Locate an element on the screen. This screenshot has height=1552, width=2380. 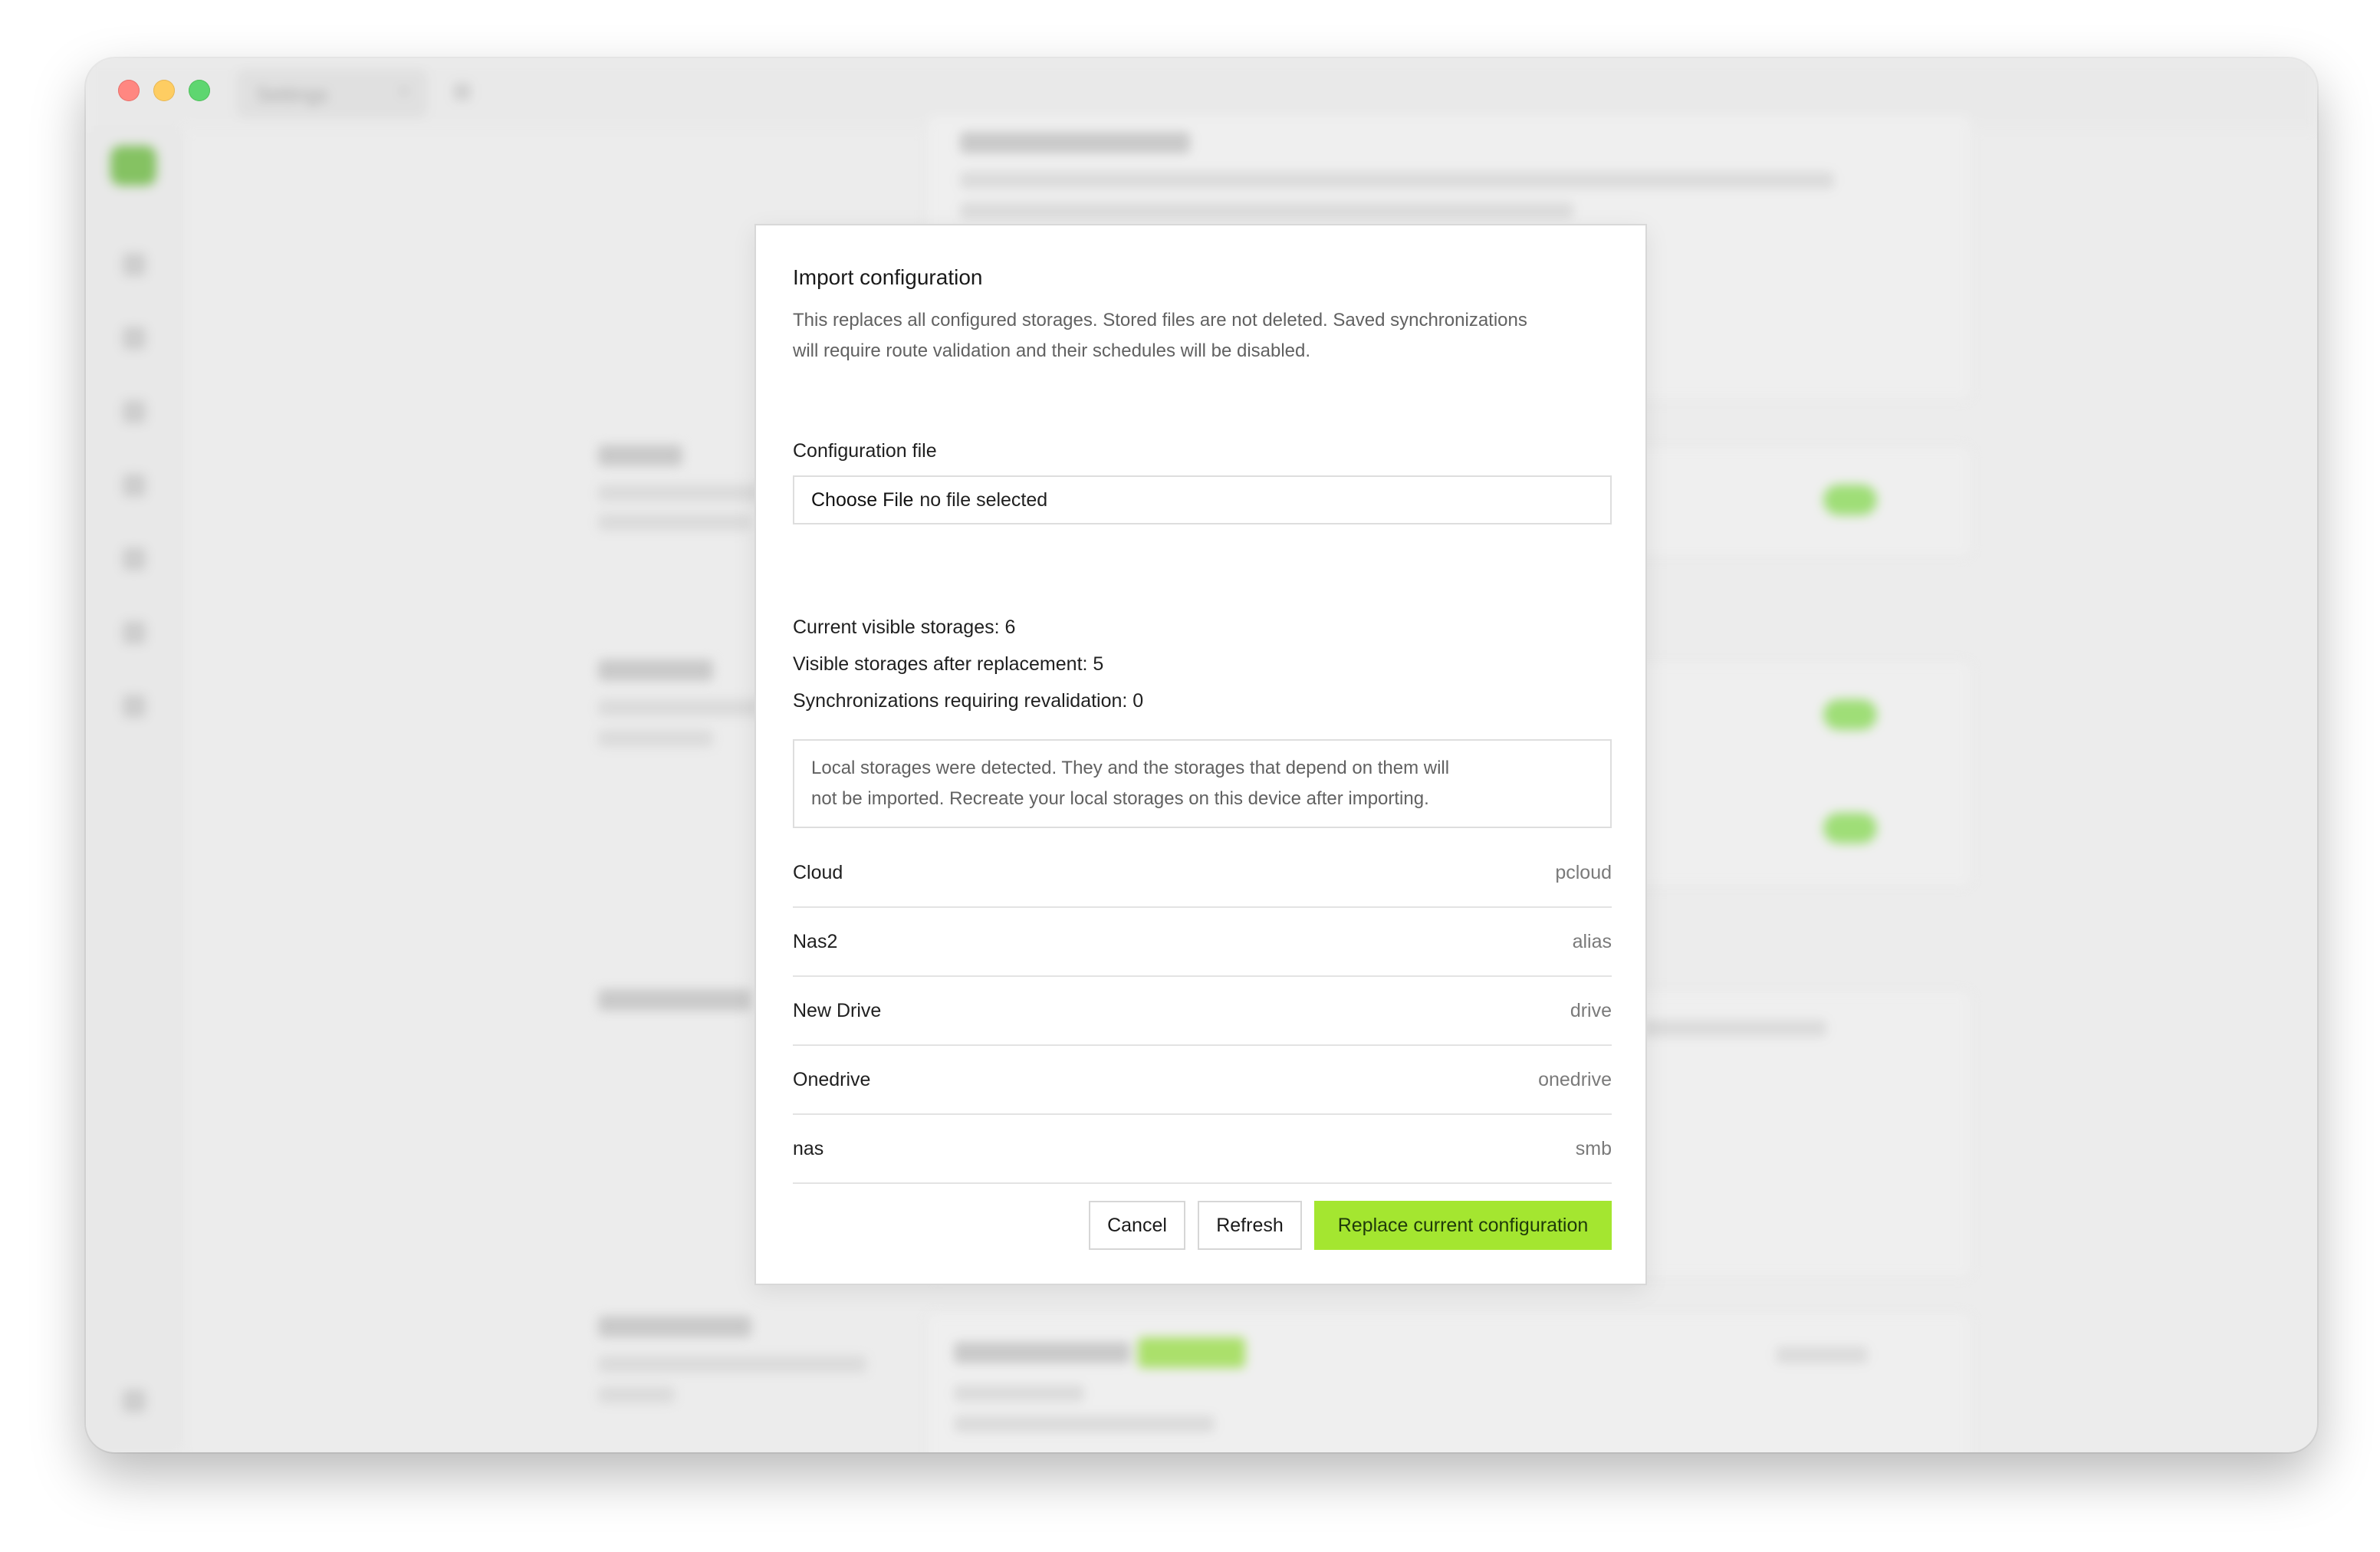
storage-type: smb is located at coordinates (1593, 1148).